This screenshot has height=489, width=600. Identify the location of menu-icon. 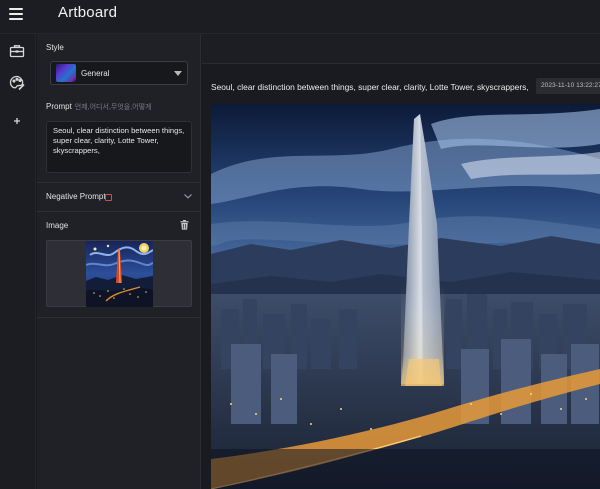
(17, 15).